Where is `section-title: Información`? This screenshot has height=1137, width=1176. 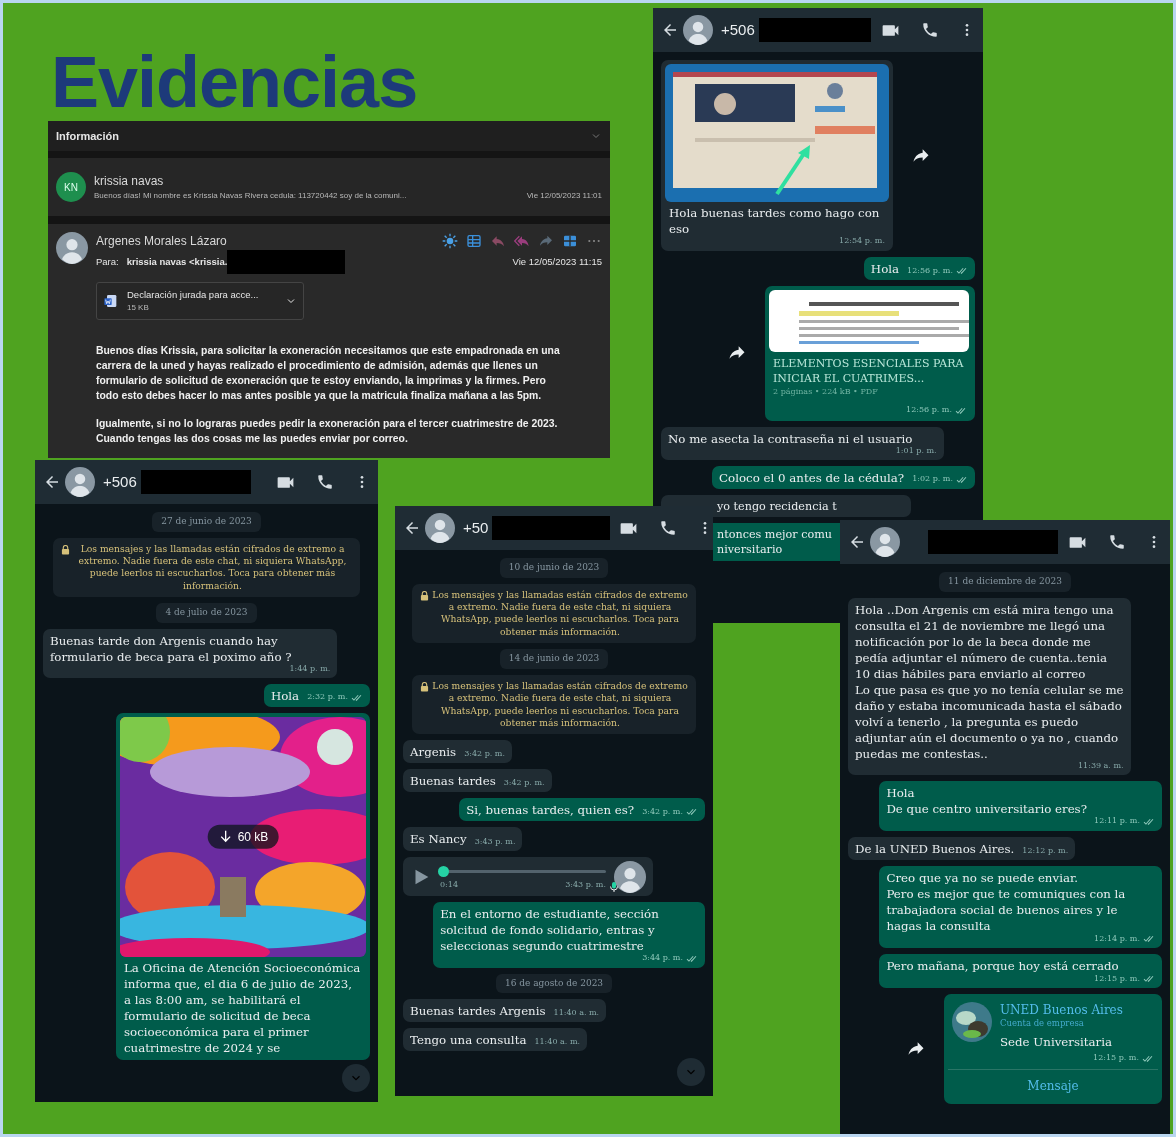 section-title: Información is located at coordinates (87, 136).